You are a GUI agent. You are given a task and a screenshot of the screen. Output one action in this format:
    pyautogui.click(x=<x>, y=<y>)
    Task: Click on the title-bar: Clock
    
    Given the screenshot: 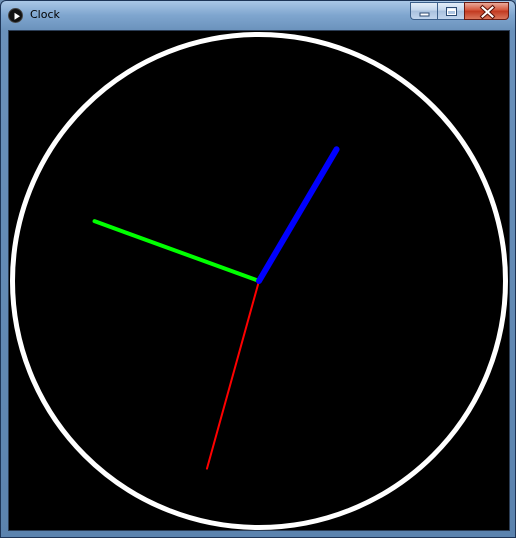 What is the action you would take?
    pyautogui.click(x=258, y=15)
    